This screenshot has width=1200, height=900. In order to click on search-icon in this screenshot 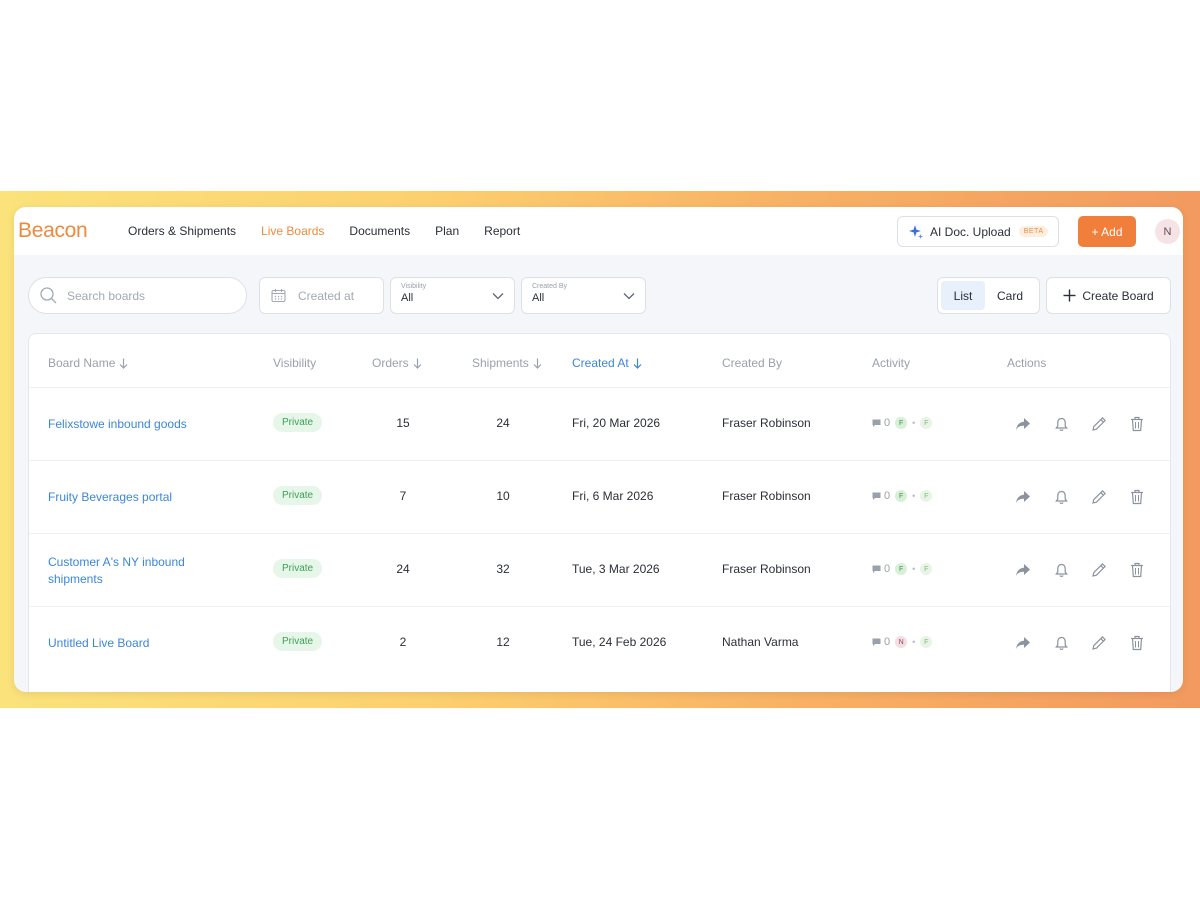, I will do `click(48, 295)`.